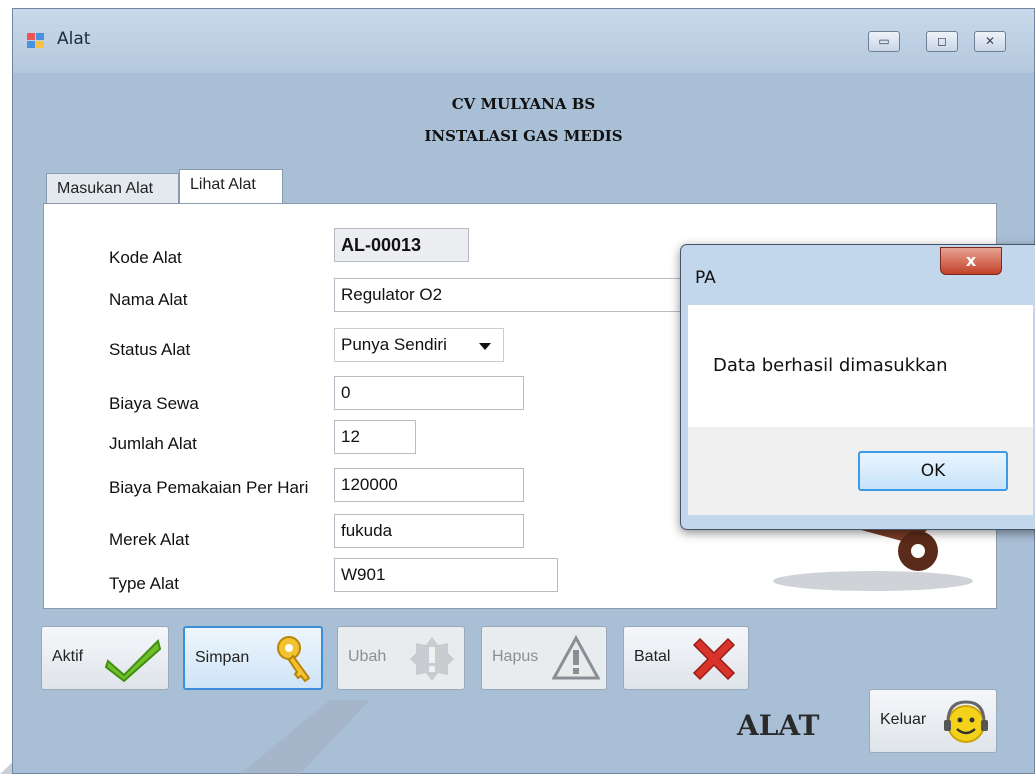 The image size is (1035, 774). What do you see at coordinates (652, 656) in the screenshot?
I see `batal-label: Batal` at bounding box center [652, 656].